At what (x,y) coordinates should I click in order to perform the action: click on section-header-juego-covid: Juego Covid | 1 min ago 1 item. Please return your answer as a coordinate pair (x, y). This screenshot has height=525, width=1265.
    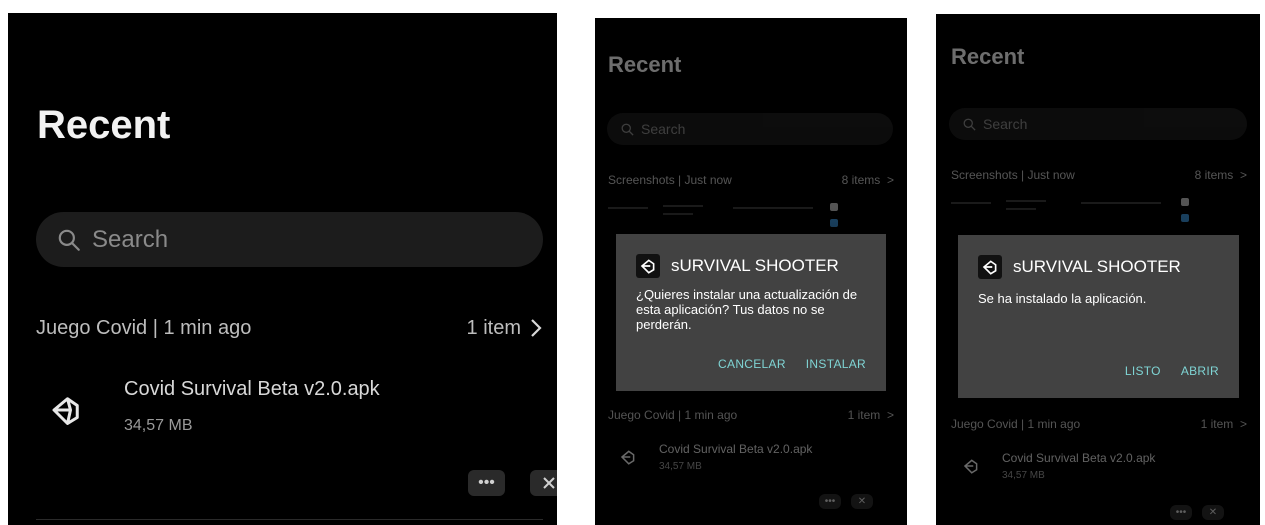
    Looking at the image, I should click on (289, 328).